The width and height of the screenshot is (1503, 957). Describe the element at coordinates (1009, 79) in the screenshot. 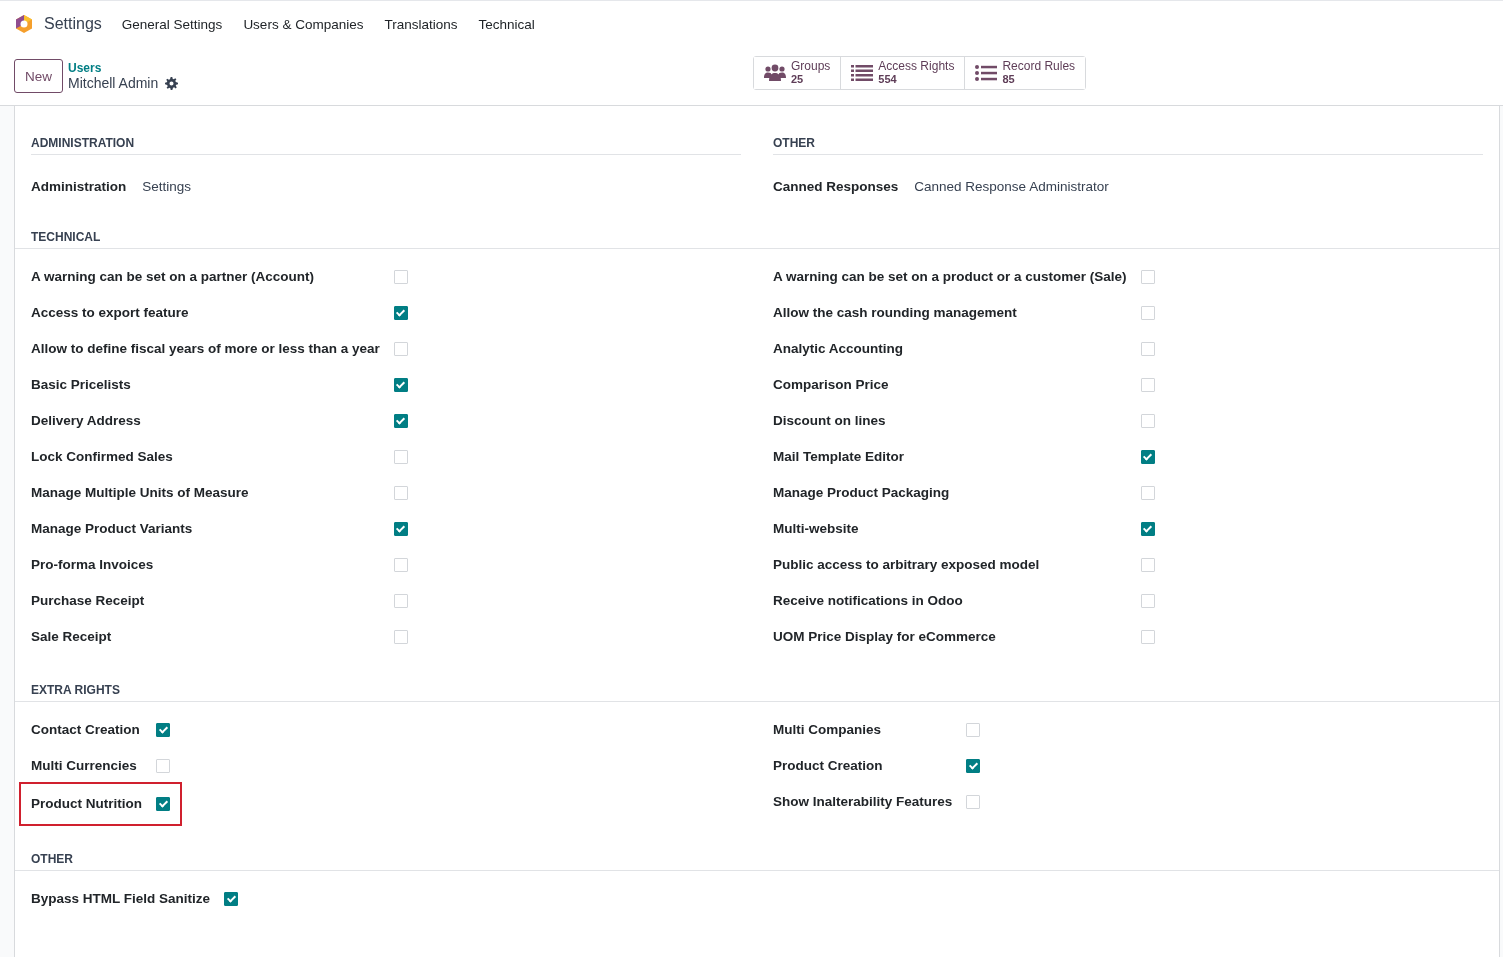

I see `stat-count: 85` at that location.